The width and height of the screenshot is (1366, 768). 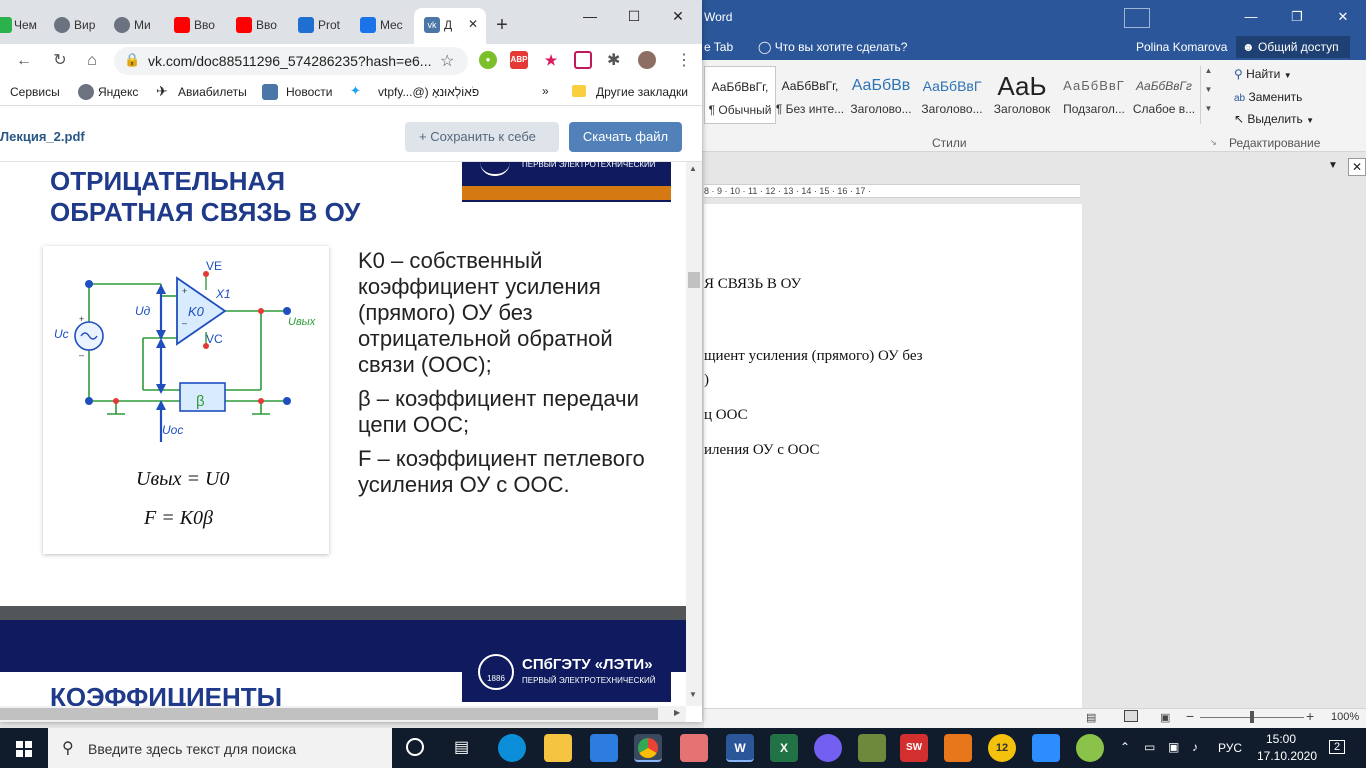 I want to click on bookmark-item: vtpfy...@) פֹאוֹלְאוּנאָ, so click(x=453, y=92).